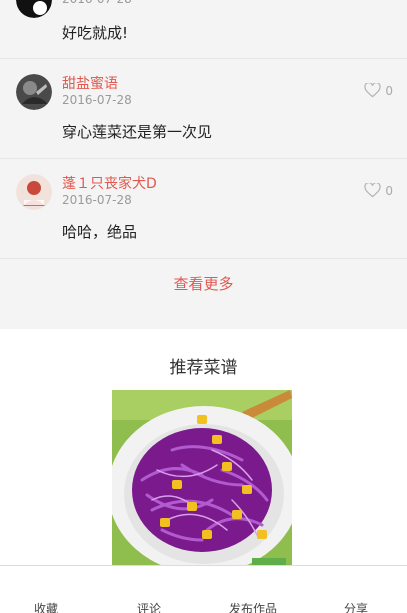  Describe the element at coordinates (109, 183) in the screenshot. I see `comment-username: 蓬１只丧家犬D` at that location.